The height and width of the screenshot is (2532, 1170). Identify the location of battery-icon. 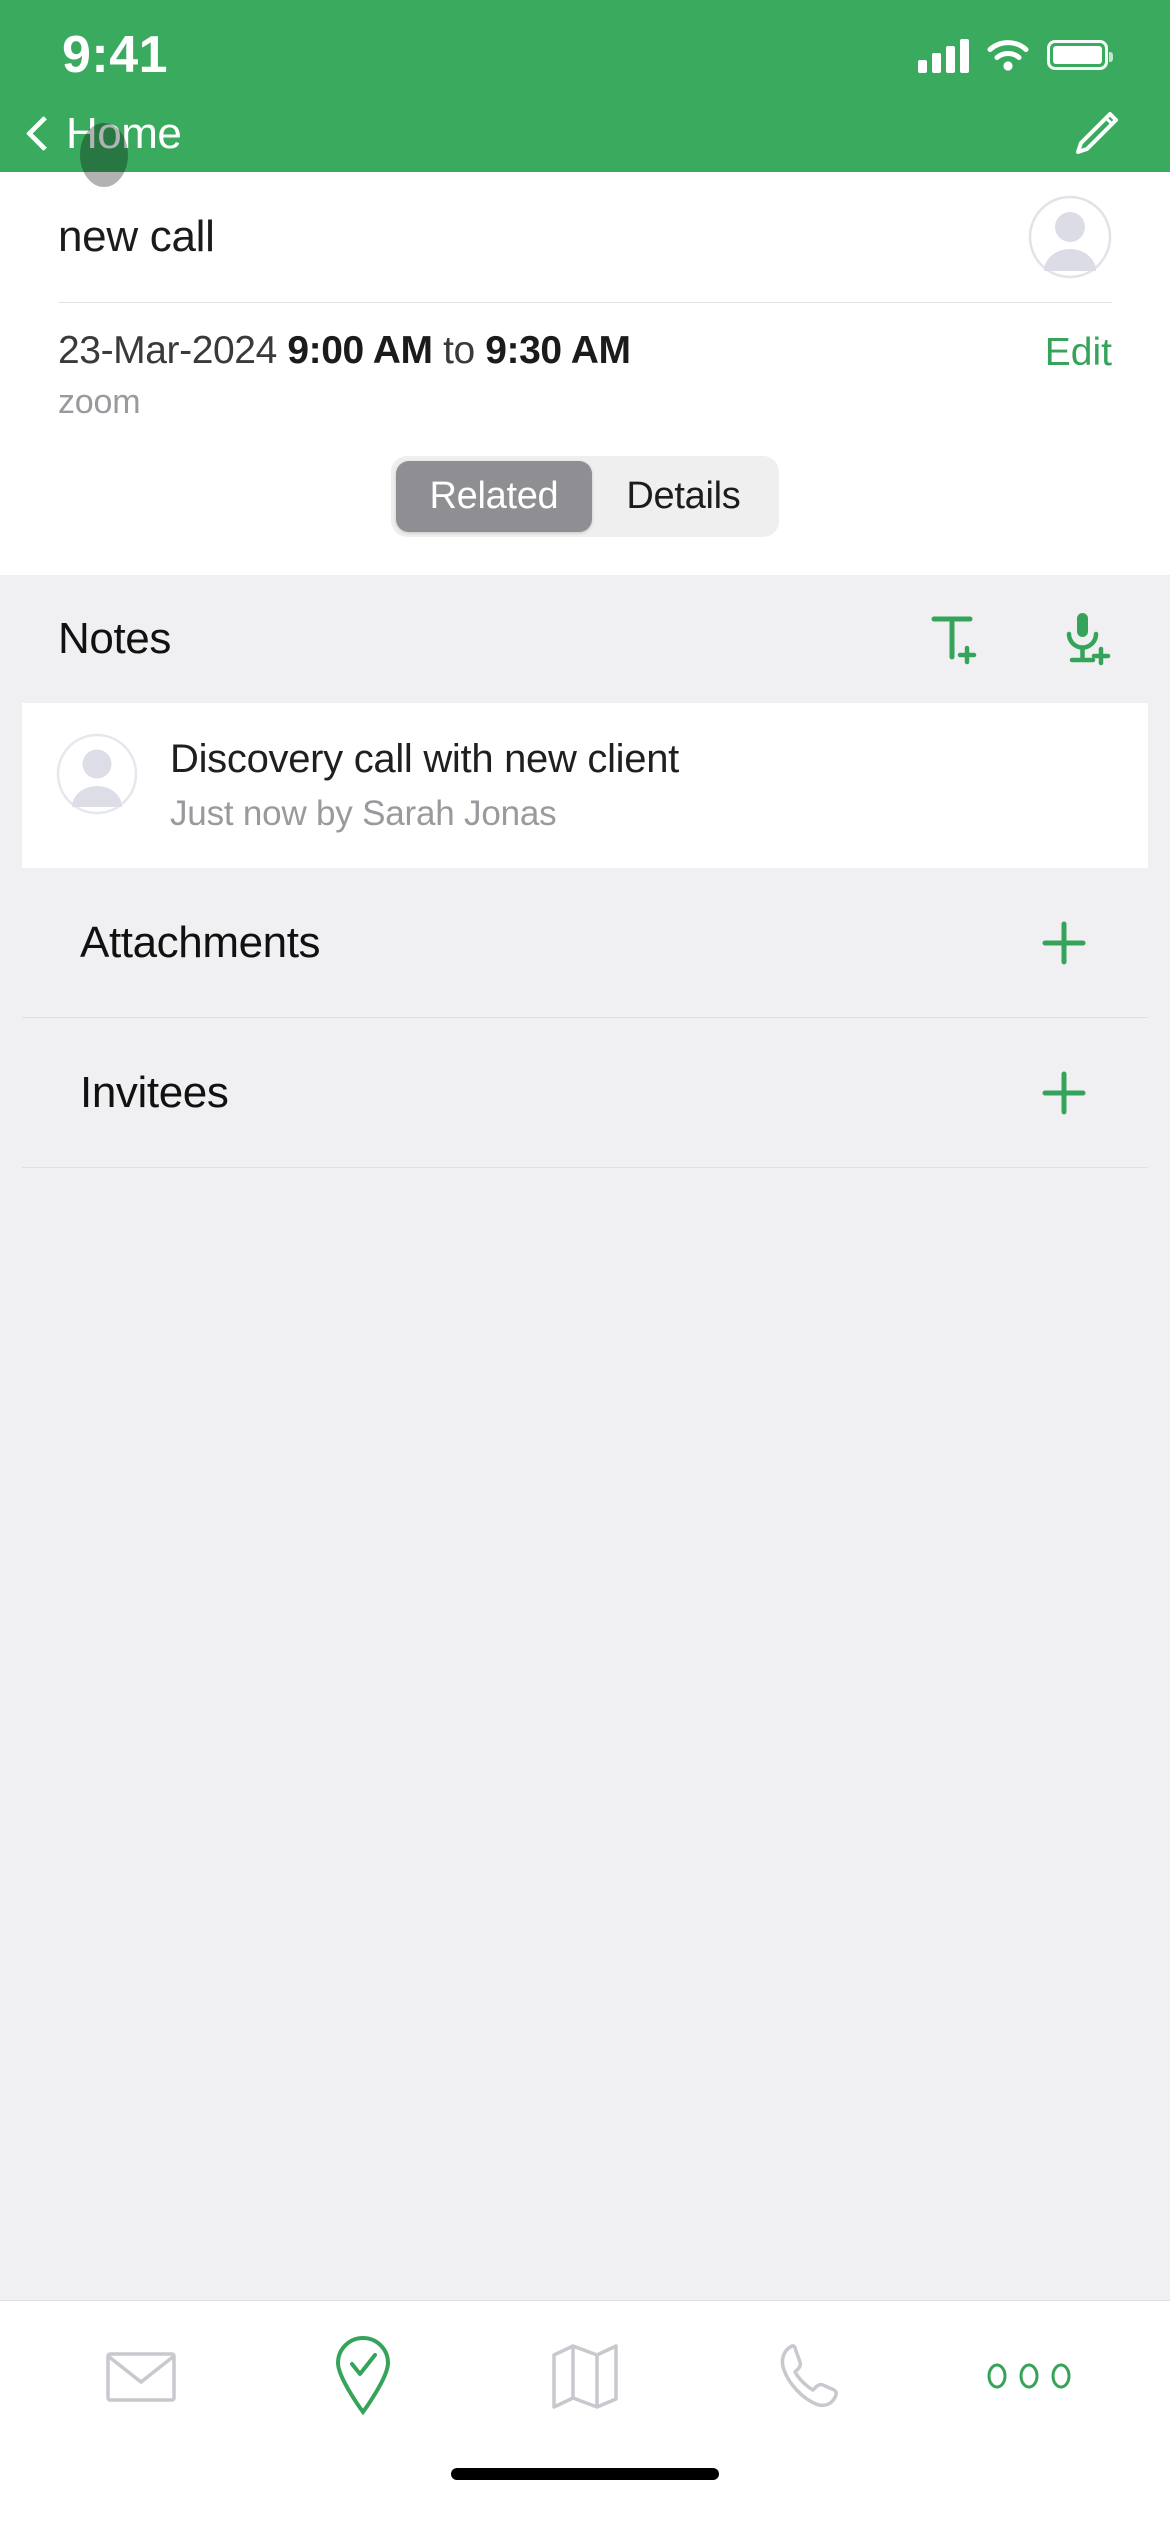
(1080, 55).